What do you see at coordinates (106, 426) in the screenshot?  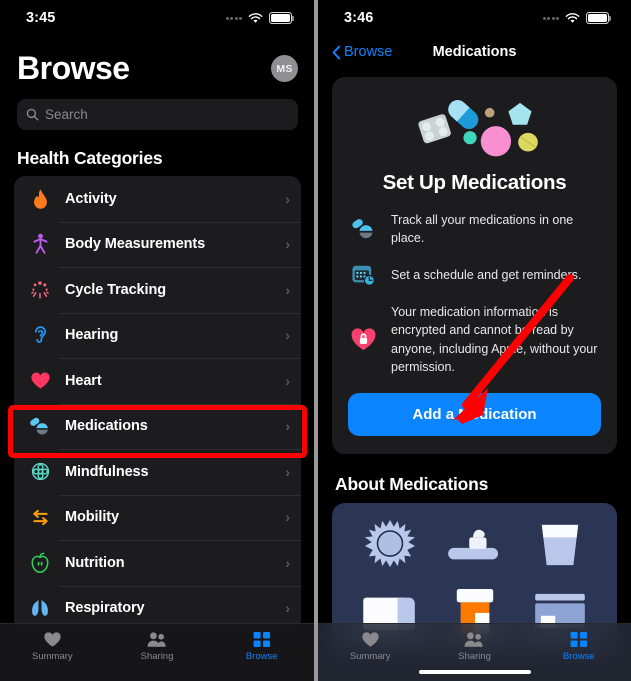 I see `category-label: Medications` at bounding box center [106, 426].